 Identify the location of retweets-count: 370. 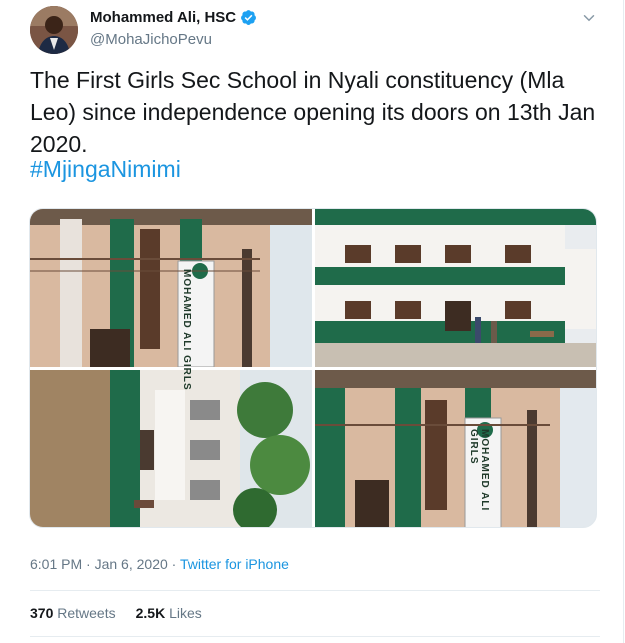
(42, 613).